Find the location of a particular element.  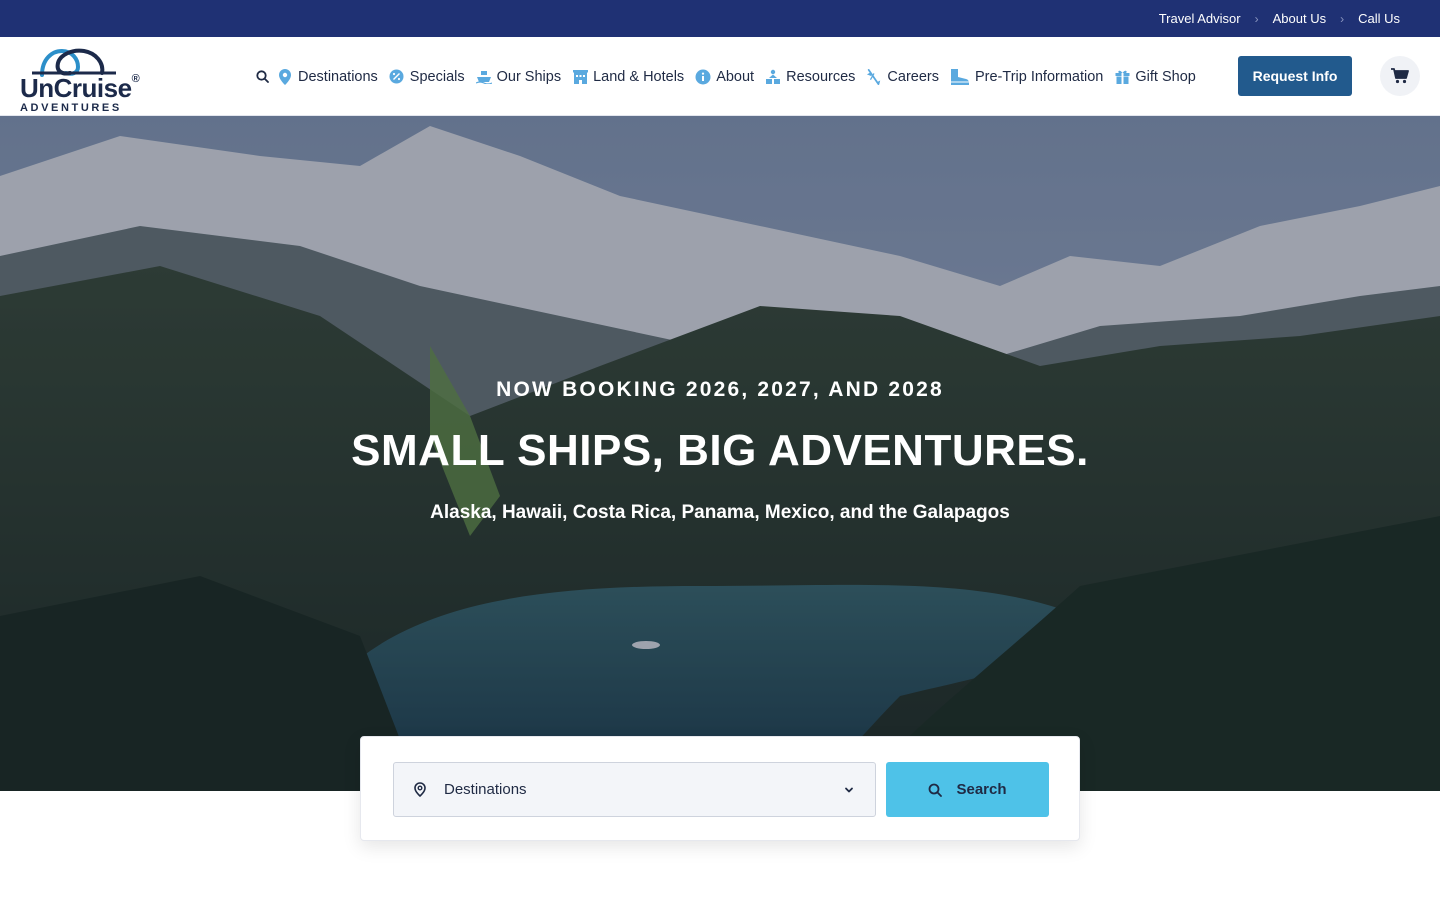

nav-item-gift-shop: Gift Shop is located at coordinates (1155, 76).